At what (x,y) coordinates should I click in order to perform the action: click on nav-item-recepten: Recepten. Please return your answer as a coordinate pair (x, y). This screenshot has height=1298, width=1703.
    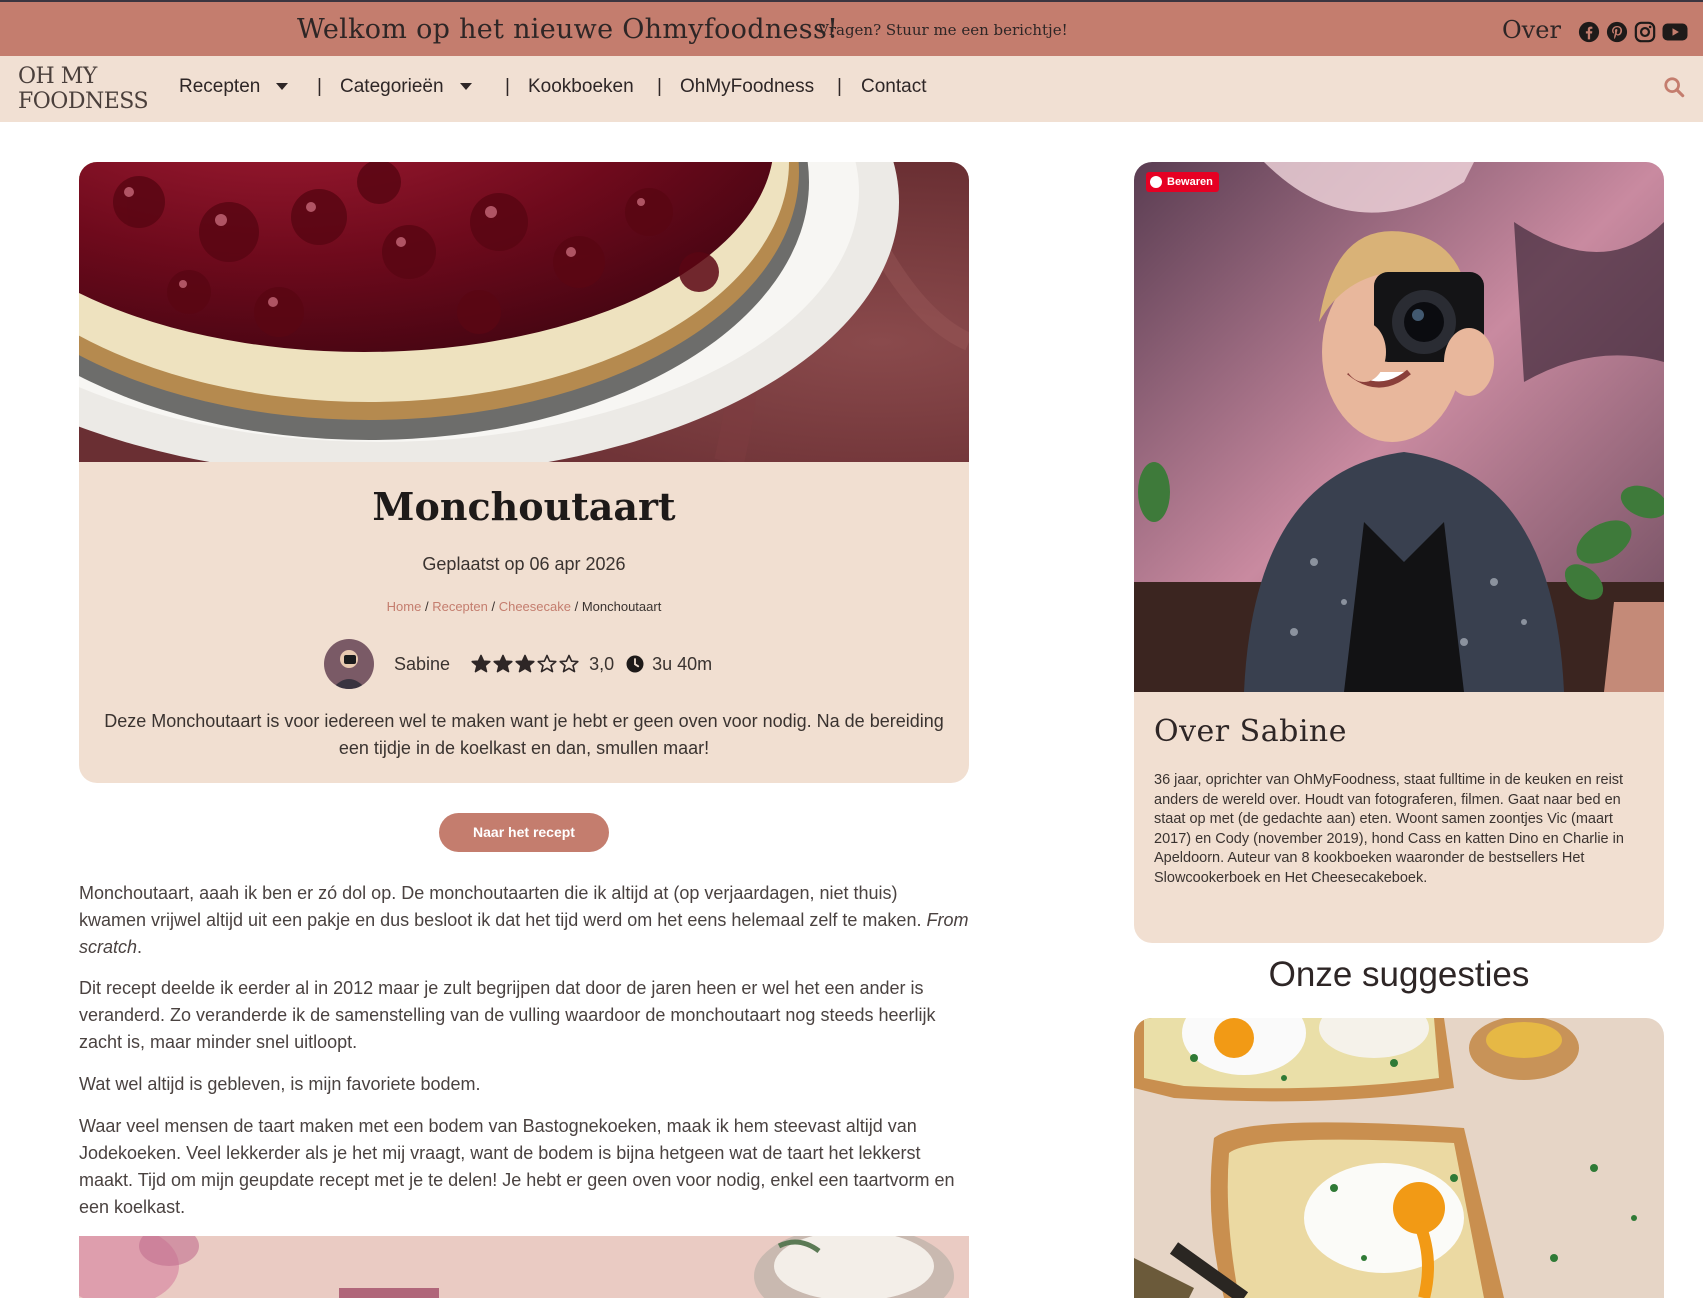
    Looking at the image, I should click on (234, 87).